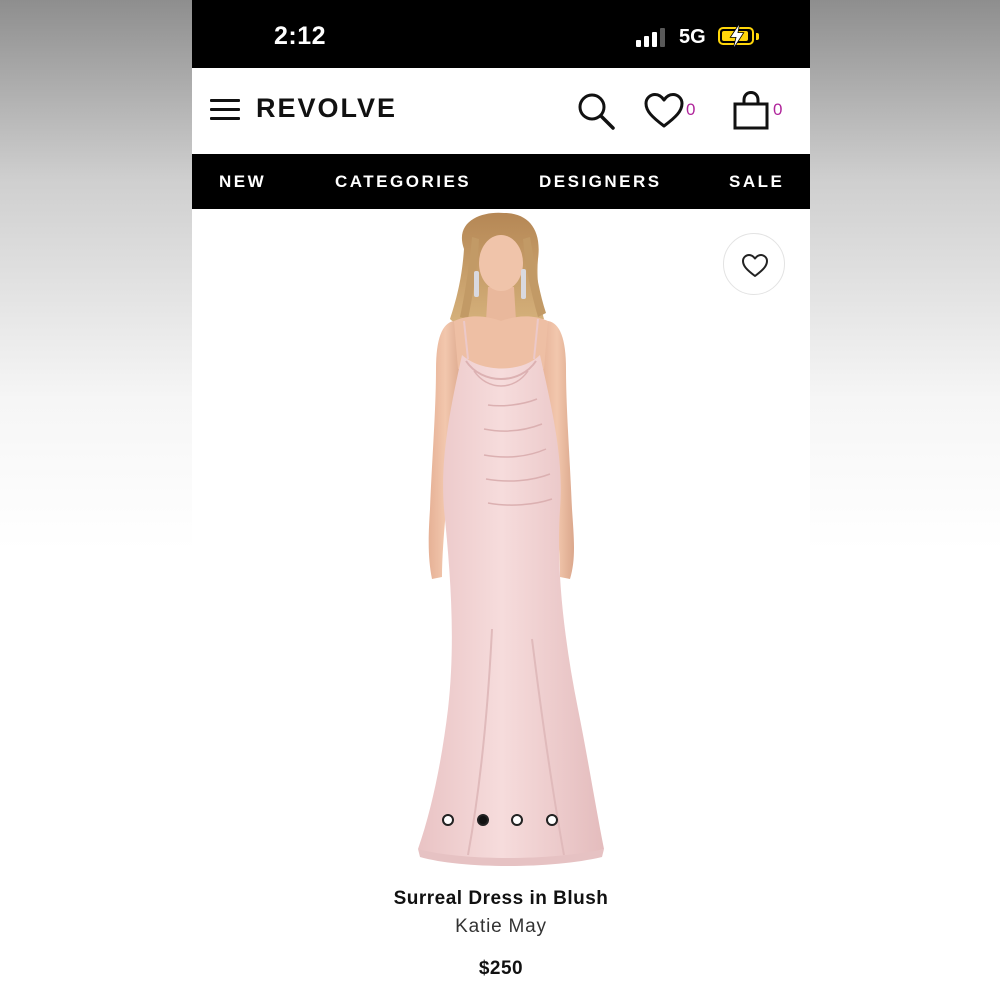 The image size is (1000, 1000). Describe the element at coordinates (326, 108) in the screenshot. I see `logo: REVOLVE` at that location.